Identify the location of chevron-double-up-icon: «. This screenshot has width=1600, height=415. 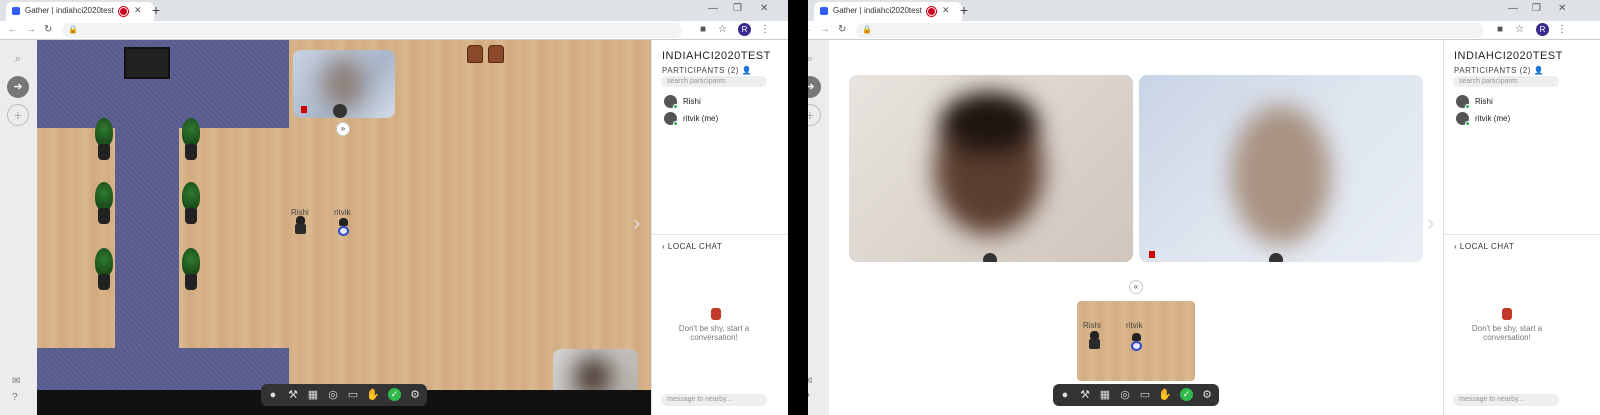
(1136, 287).